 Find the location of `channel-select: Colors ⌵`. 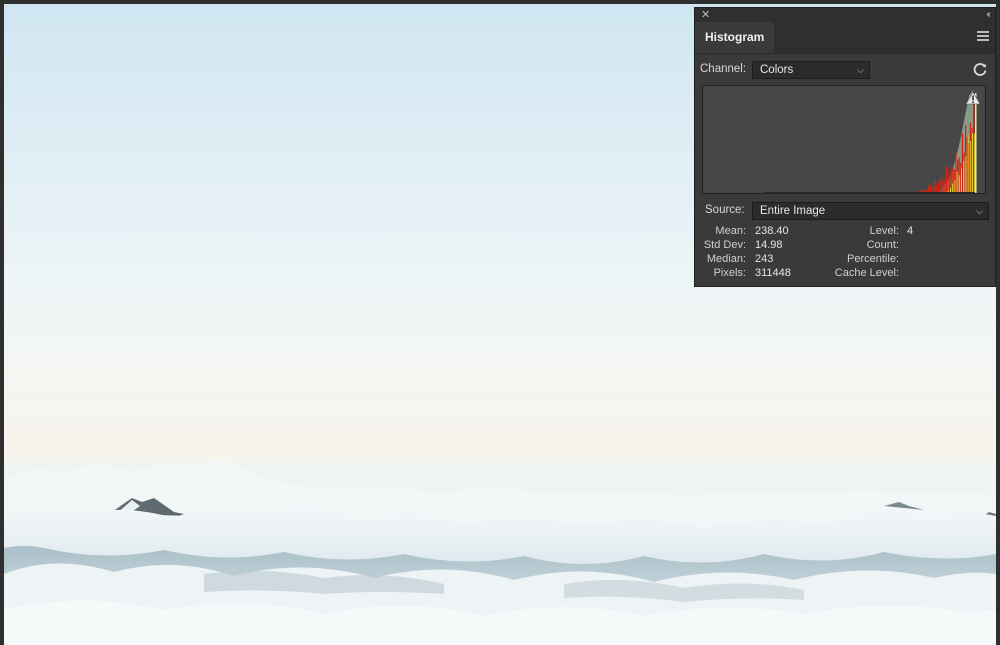

channel-select: Colors ⌵ is located at coordinates (811, 70).